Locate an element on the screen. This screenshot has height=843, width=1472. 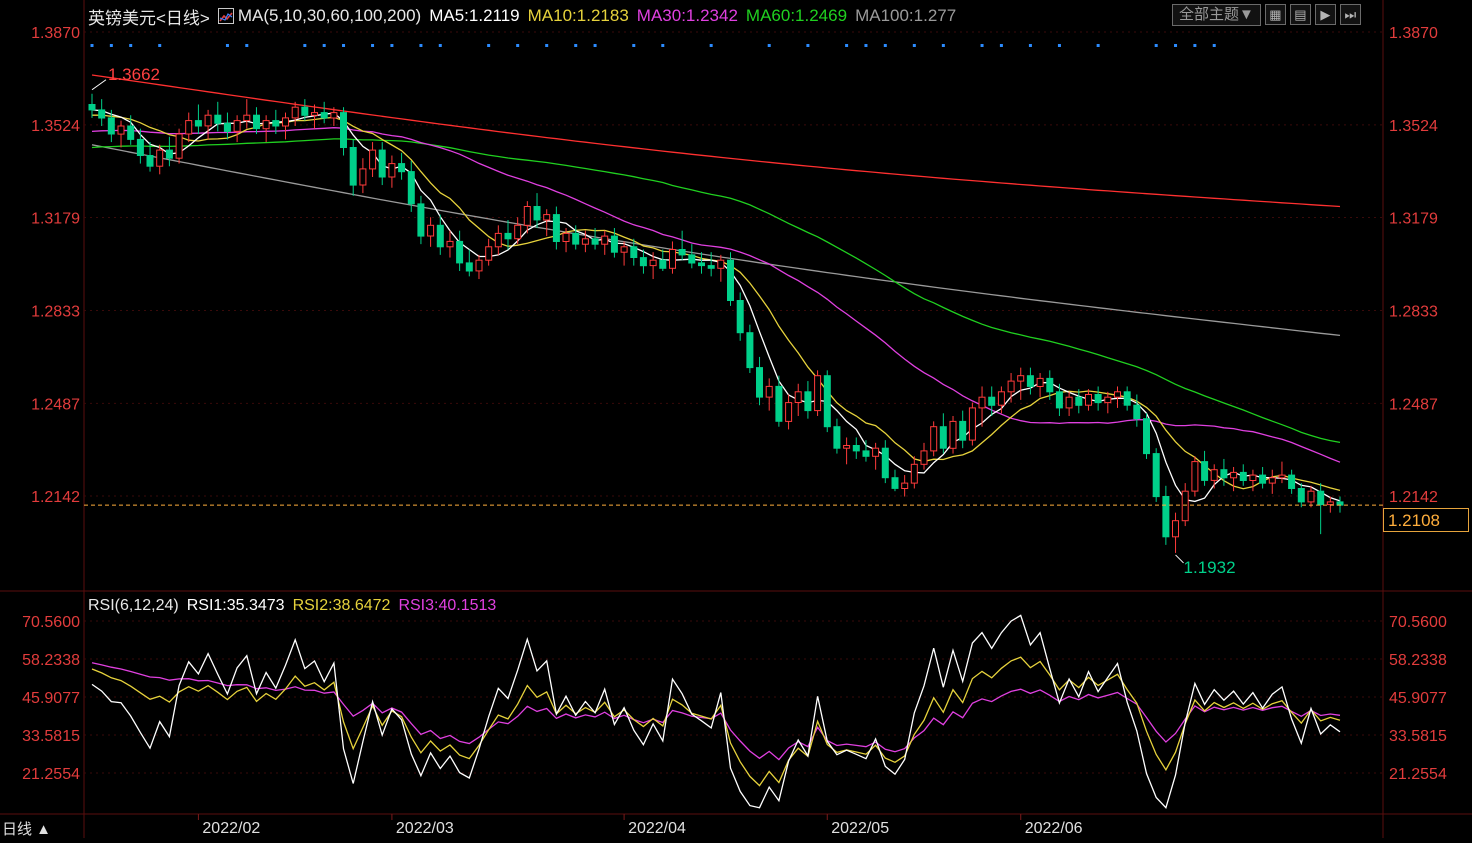
next-icon: ⏭ is located at coordinates (1350, 14).